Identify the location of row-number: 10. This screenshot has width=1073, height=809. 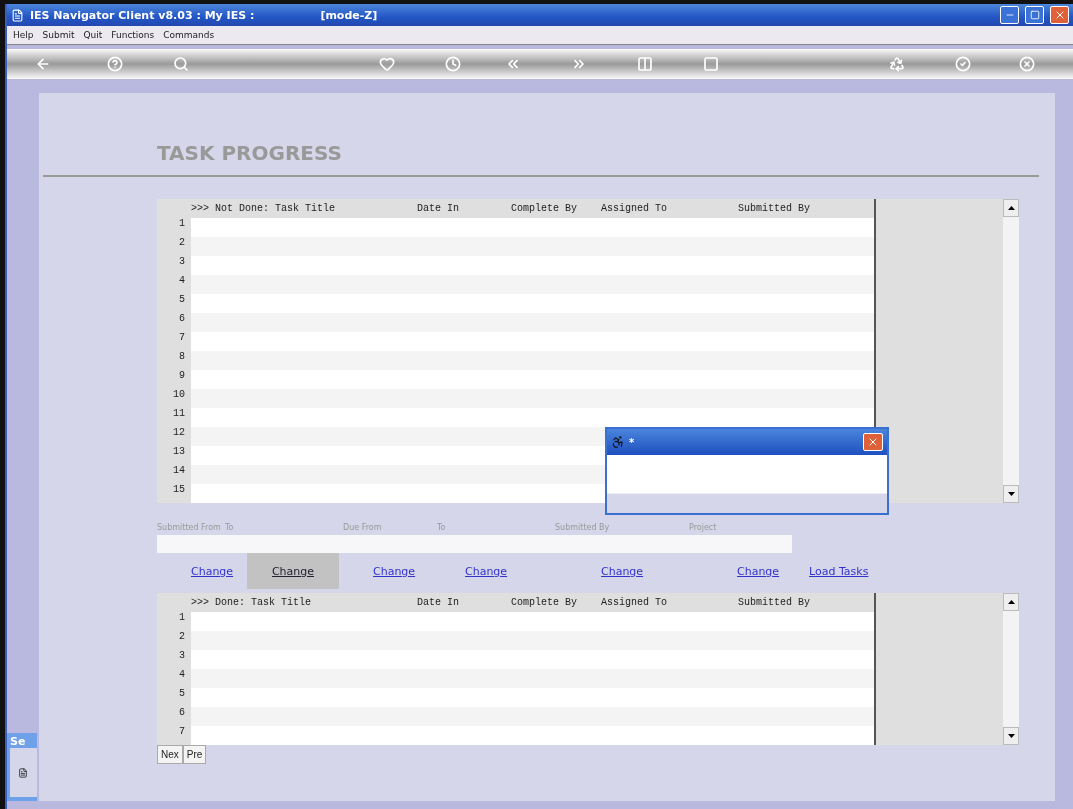
(174, 398).